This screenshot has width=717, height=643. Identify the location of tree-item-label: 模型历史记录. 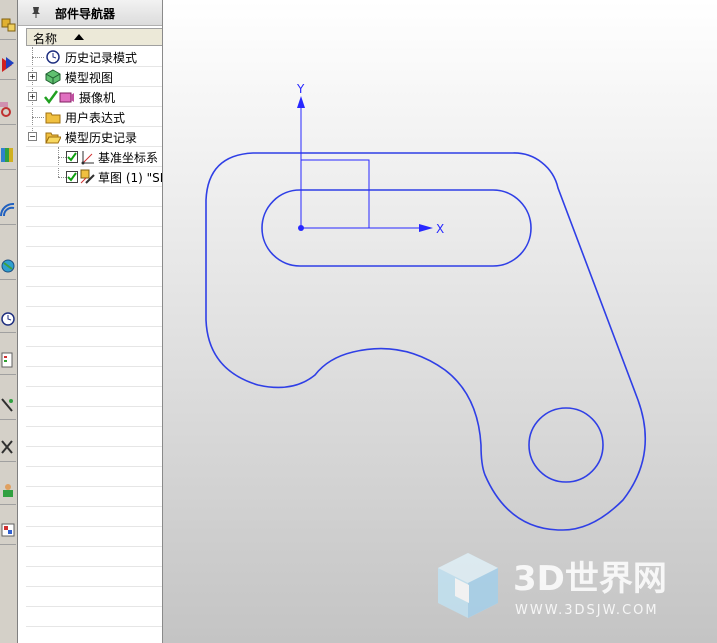
(101, 138).